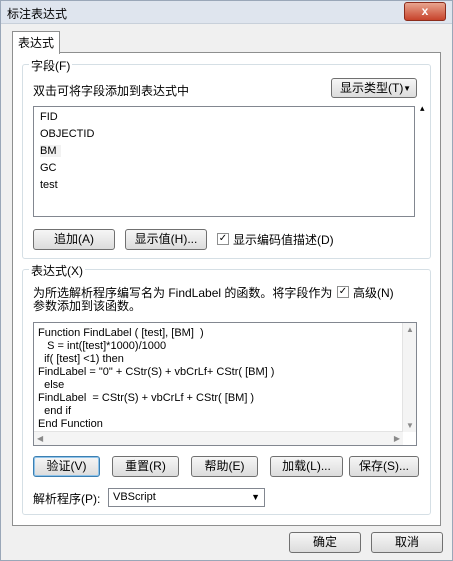 This screenshot has height=561, width=453. What do you see at coordinates (87, 306) in the screenshot?
I see `expression-desc-line2: 参数添加到该函数。` at bounding box center [87, 306].